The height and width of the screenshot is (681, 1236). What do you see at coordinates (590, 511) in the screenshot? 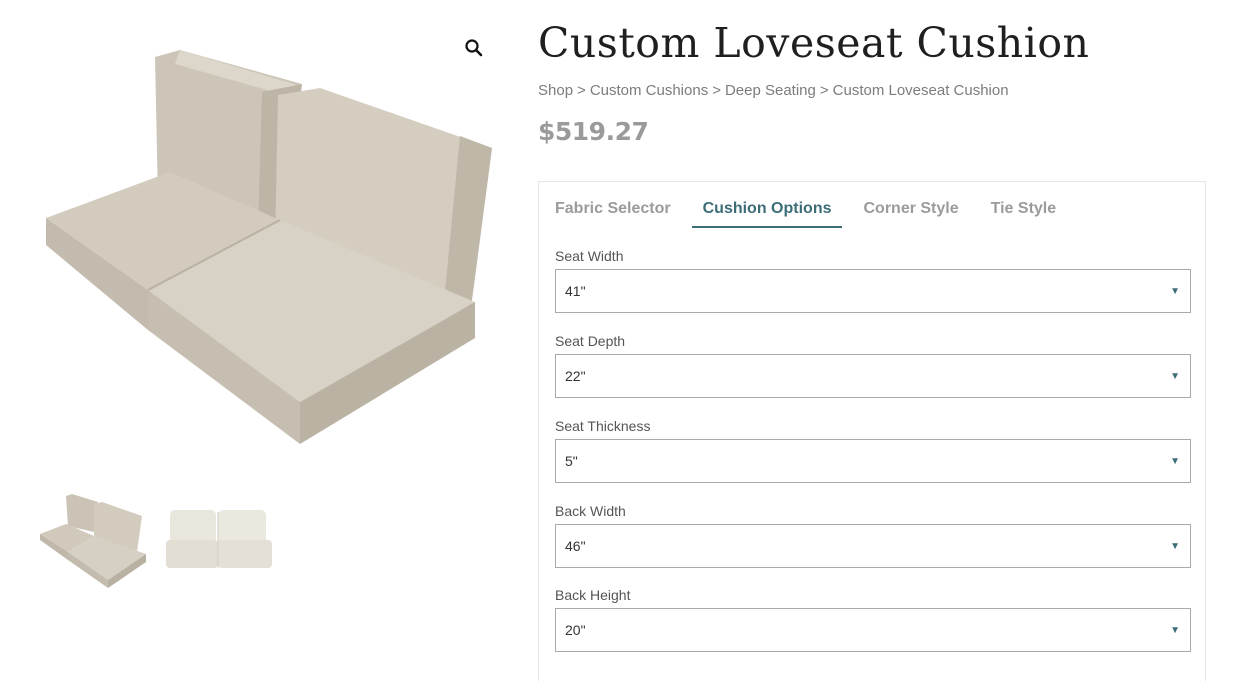
I see `back-width-label: Back Width` at bounding box center [590, 511].